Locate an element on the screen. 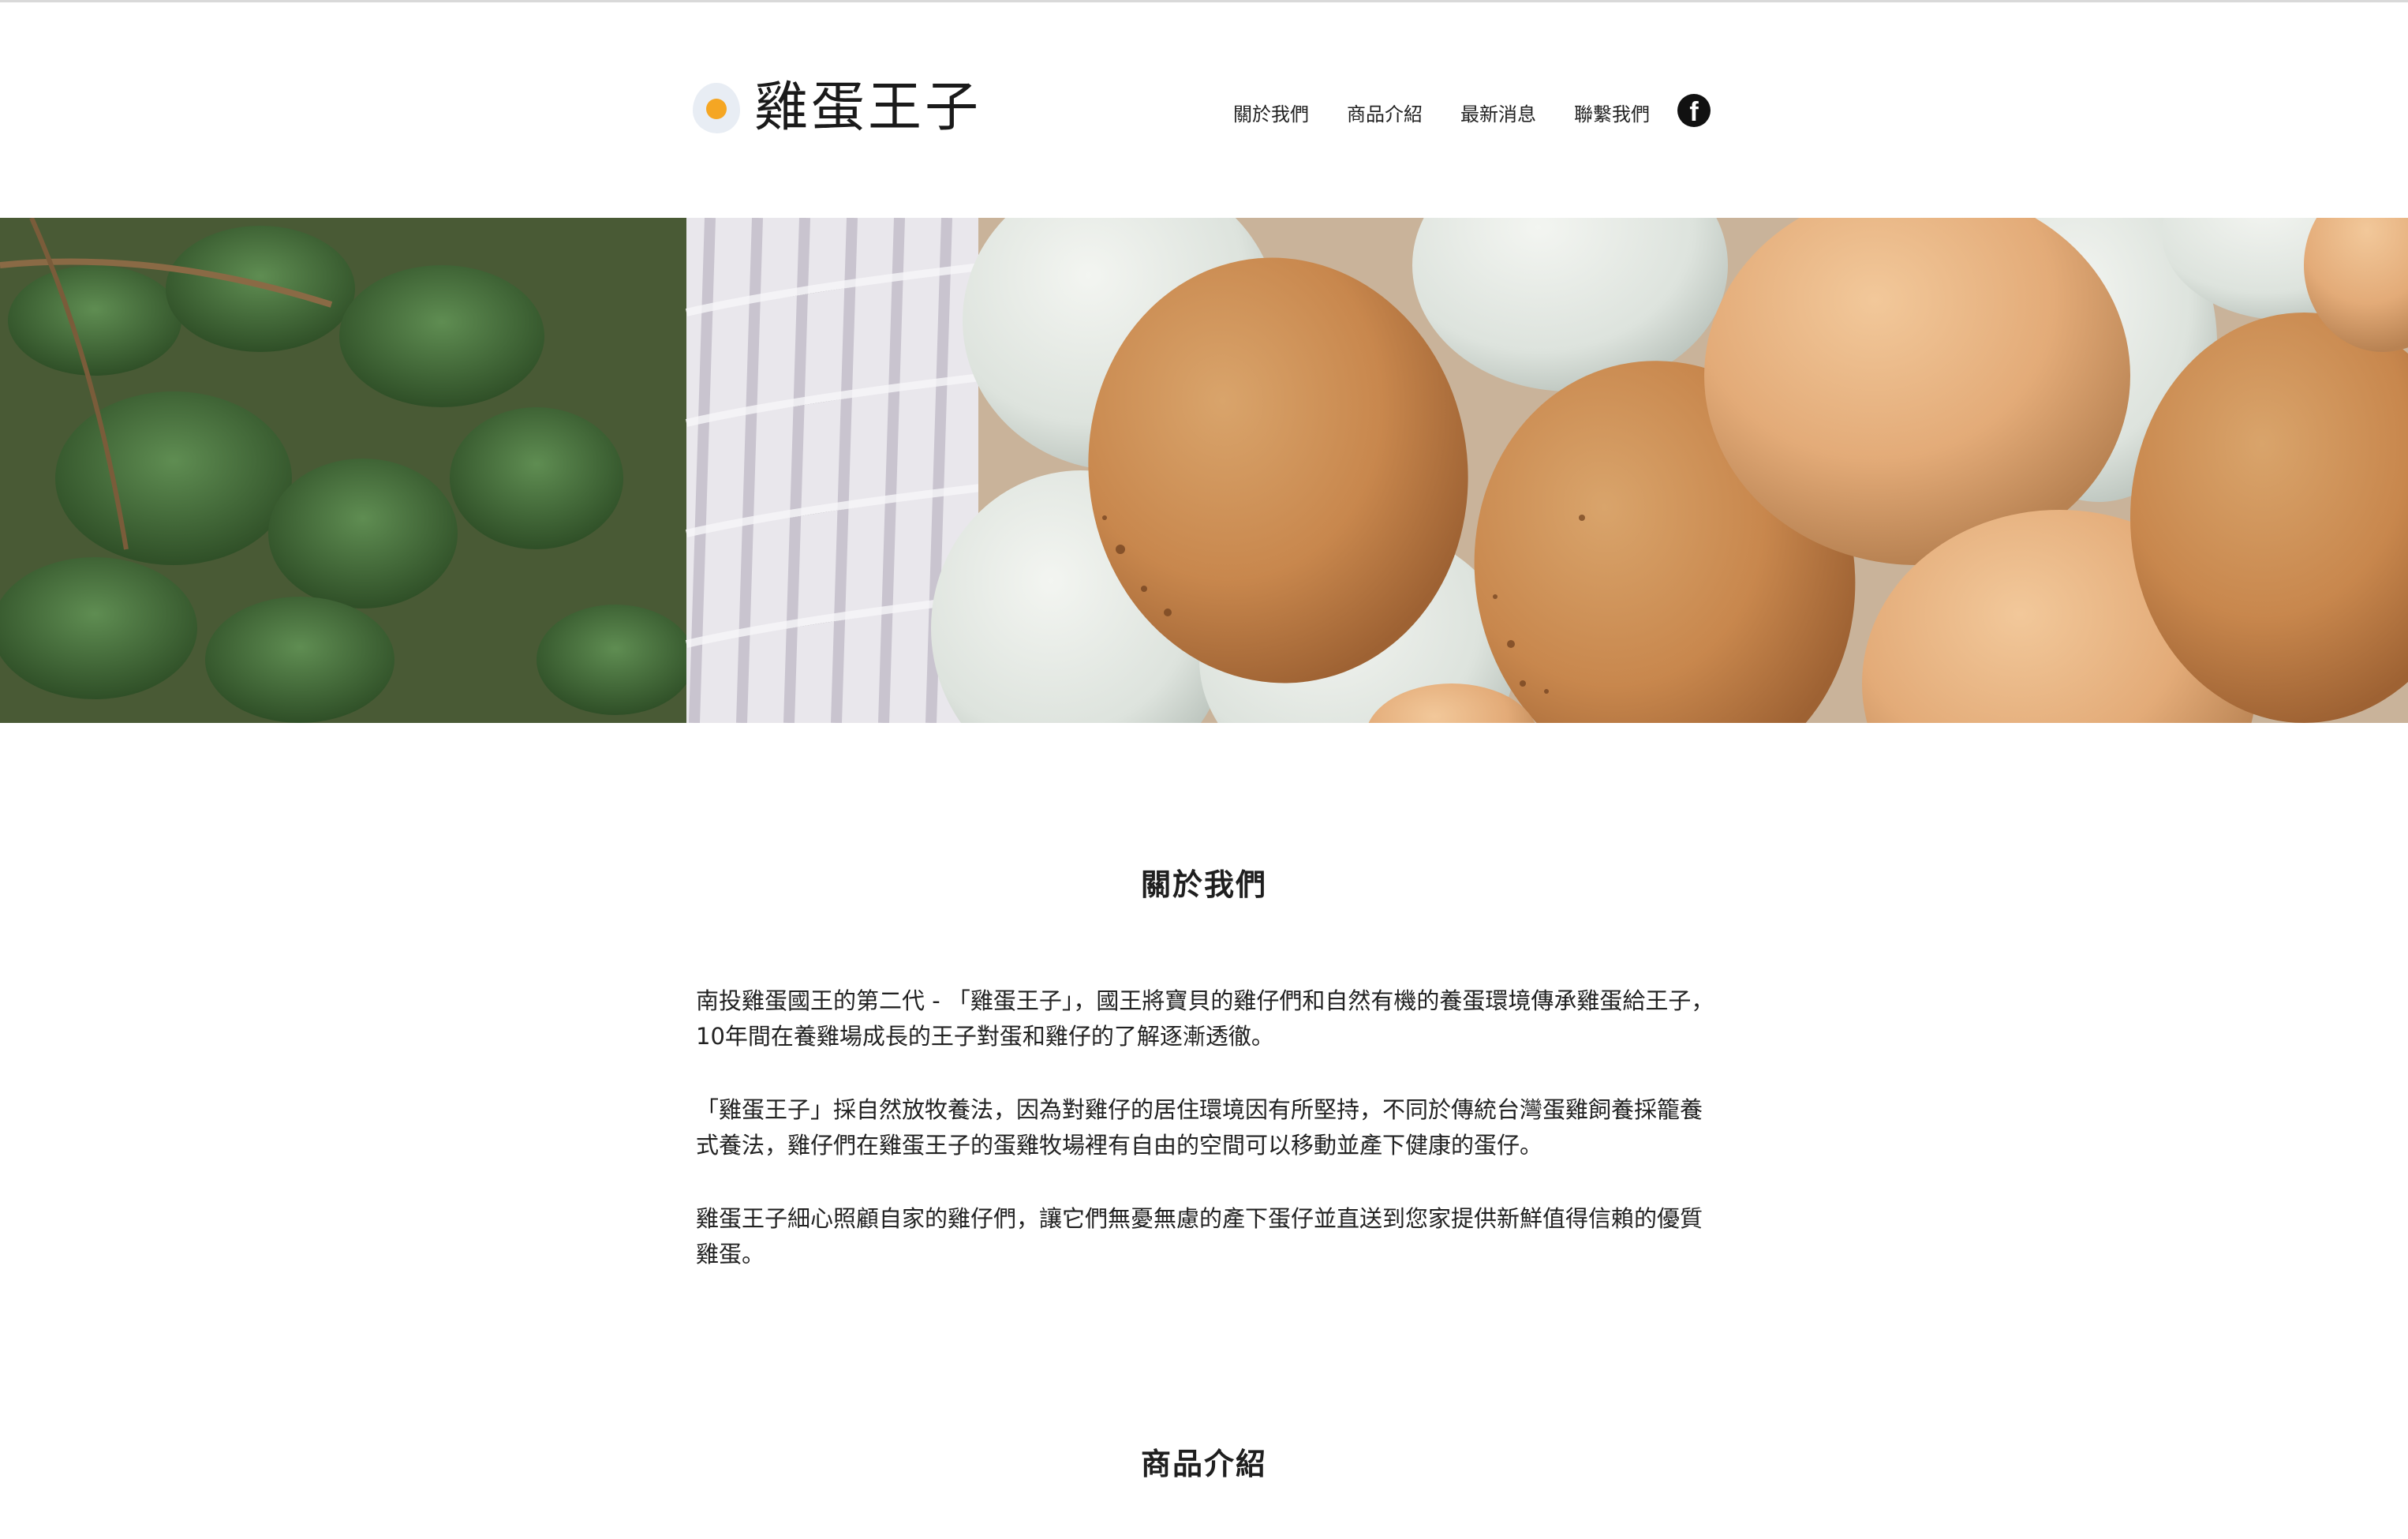 Image resolution: width=2408 pixels, height=1539 pixels. about-section-title: 關於我們 is located at coordinates (1203, 884).